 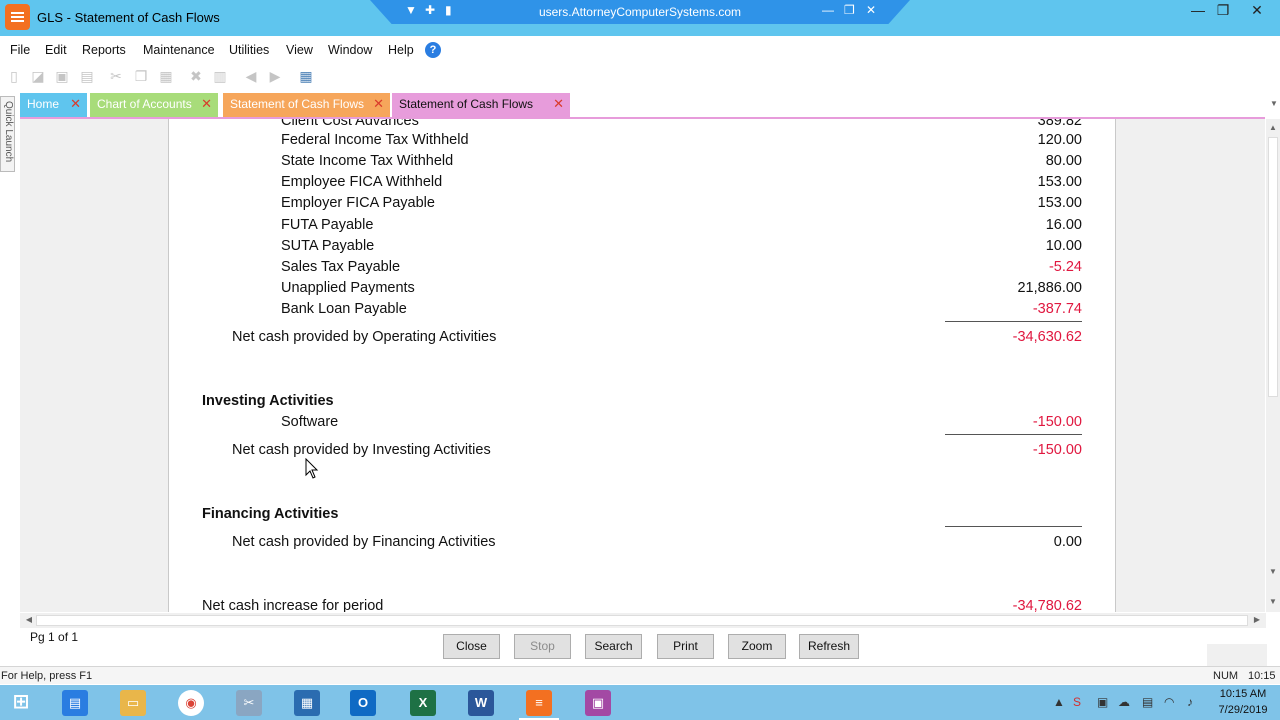 I want to click on windows-start-icon: ⊞, so click(x=21, y=703).